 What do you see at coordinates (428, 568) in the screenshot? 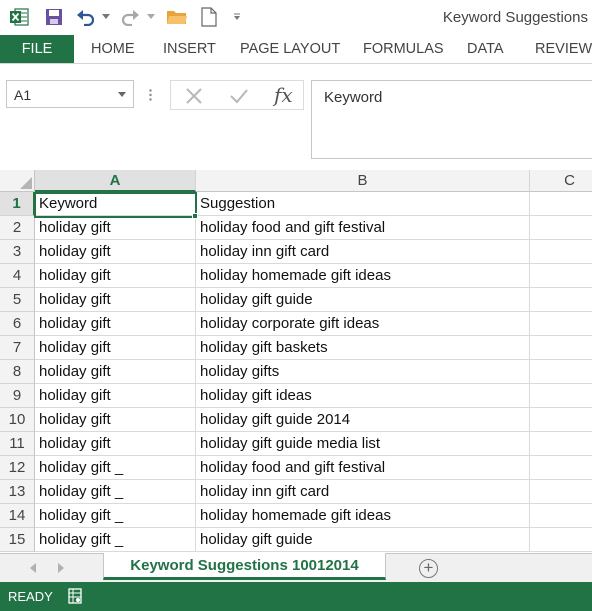
I see `add-sheet-icon: +` at bounding box center [428, 568].